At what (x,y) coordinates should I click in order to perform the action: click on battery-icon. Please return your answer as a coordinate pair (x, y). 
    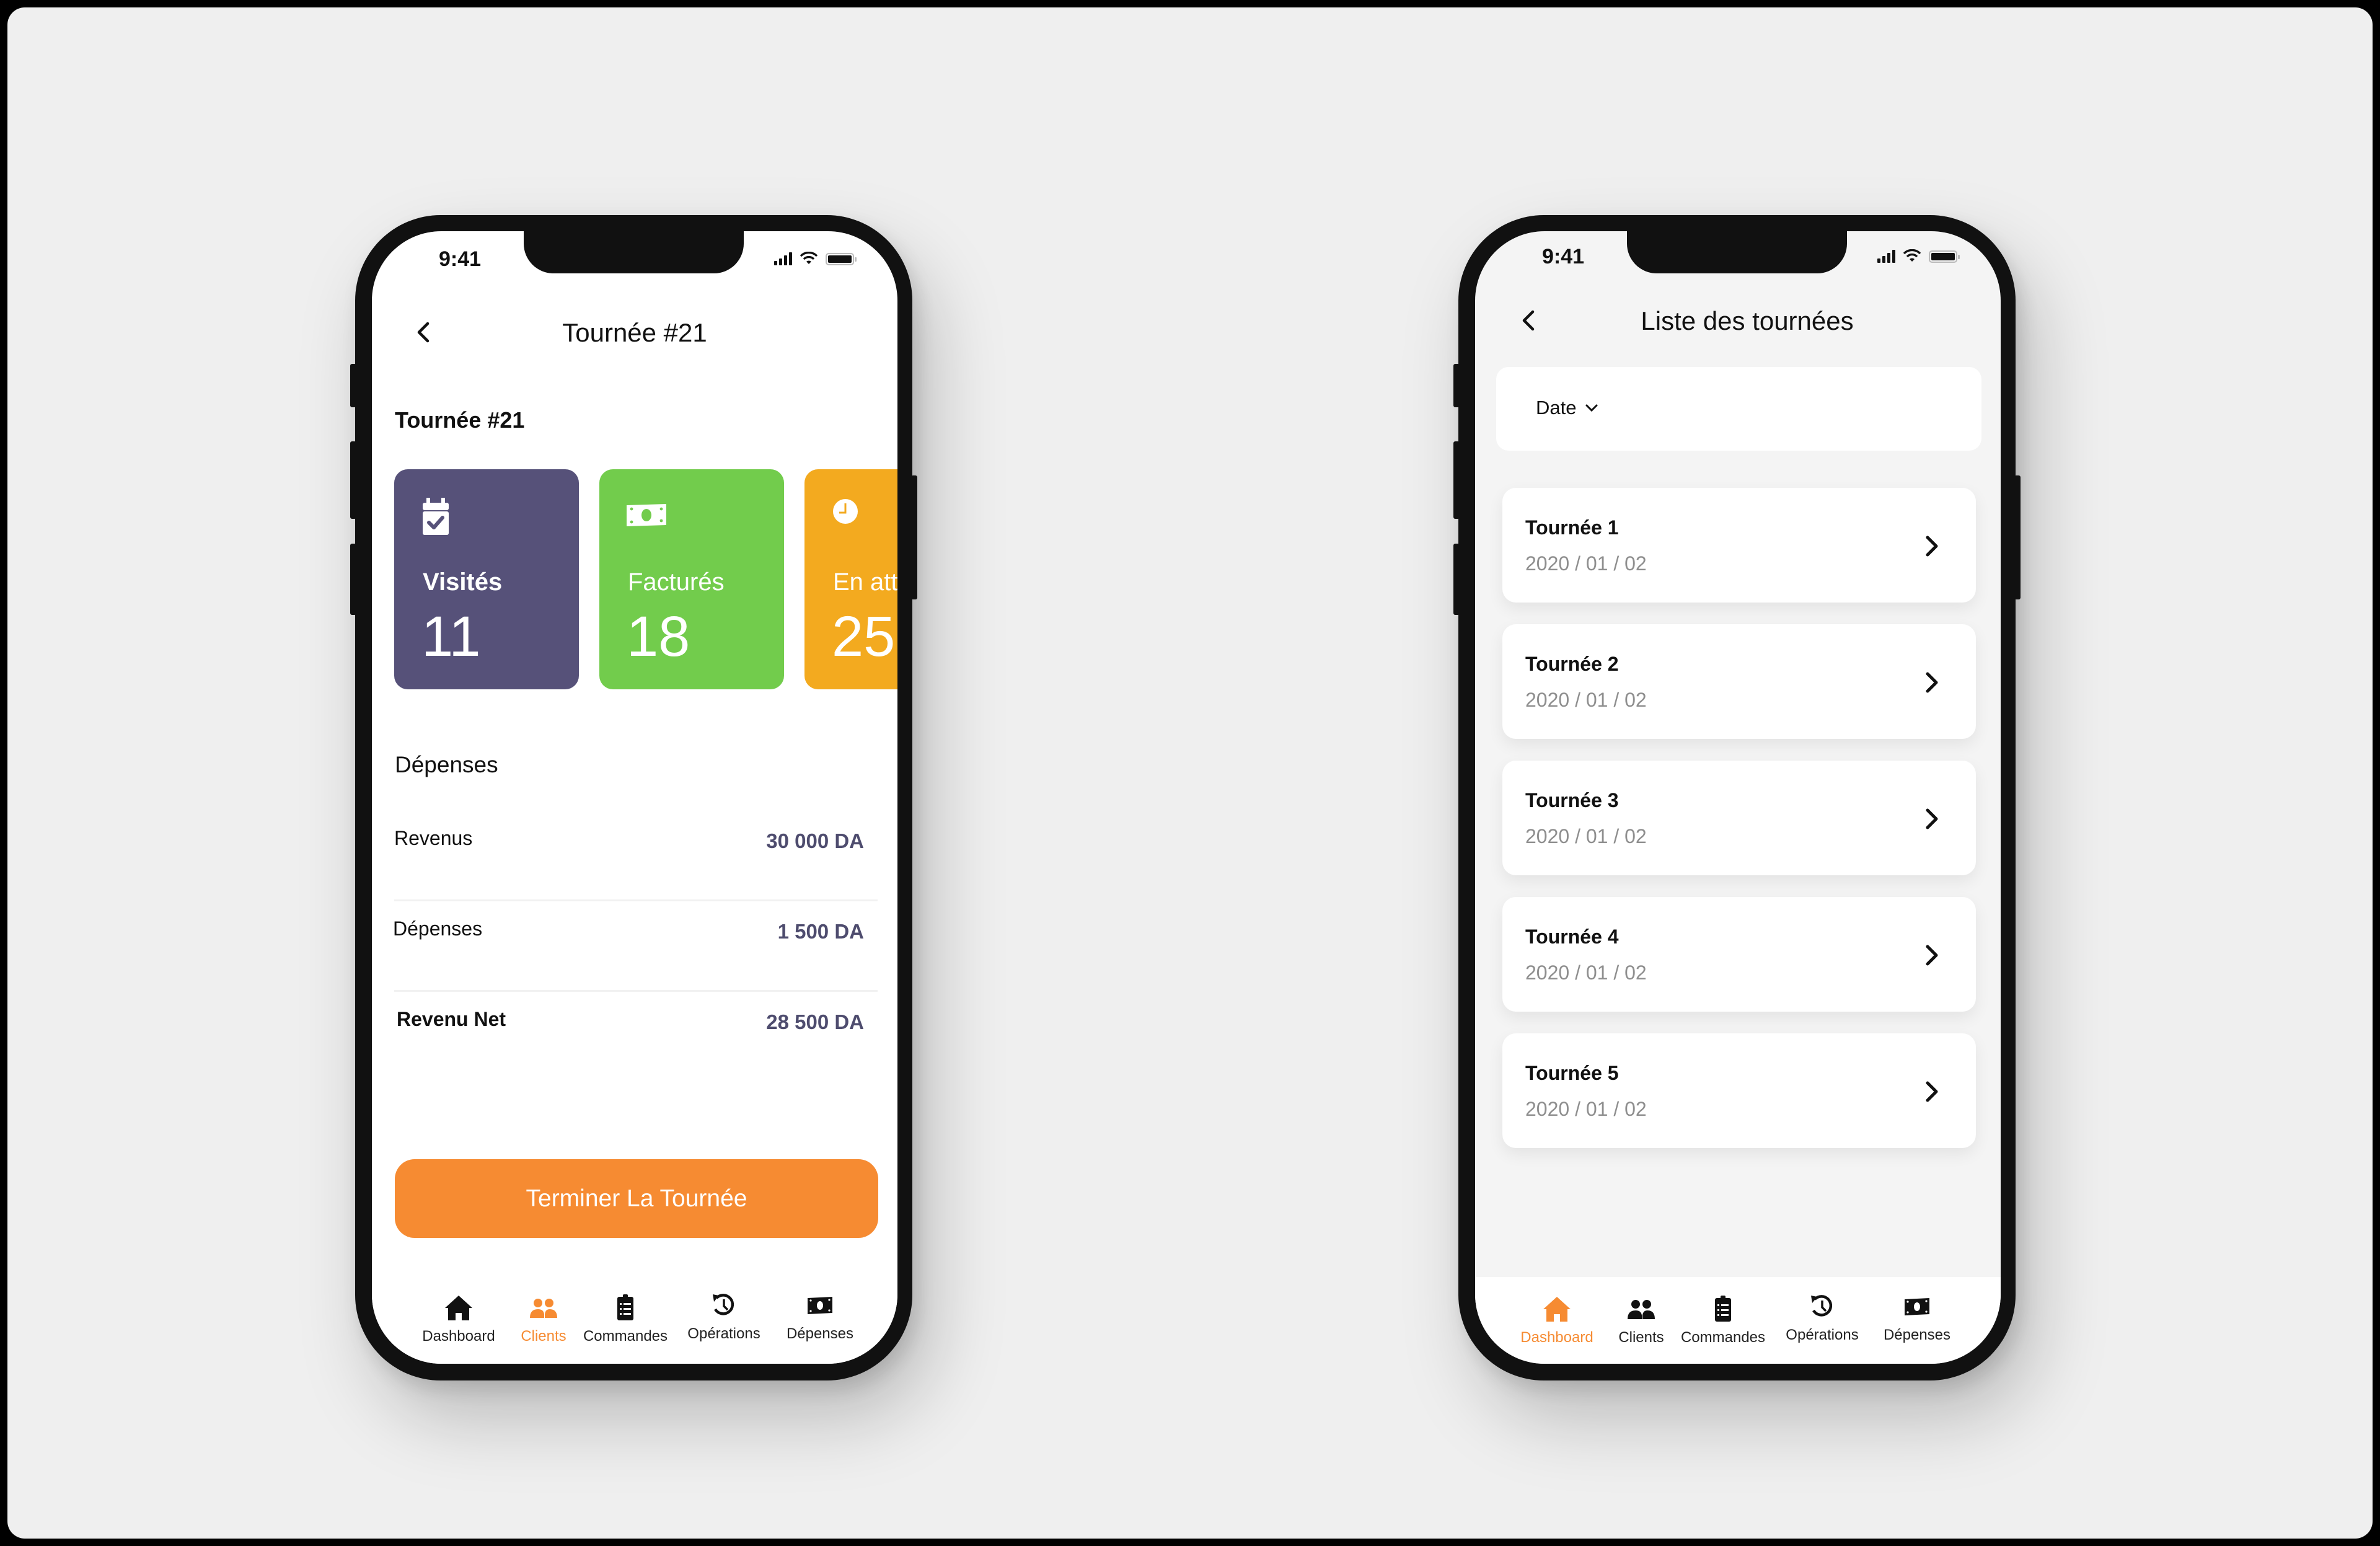
    Looking at the image, I should click on (1944, 256).